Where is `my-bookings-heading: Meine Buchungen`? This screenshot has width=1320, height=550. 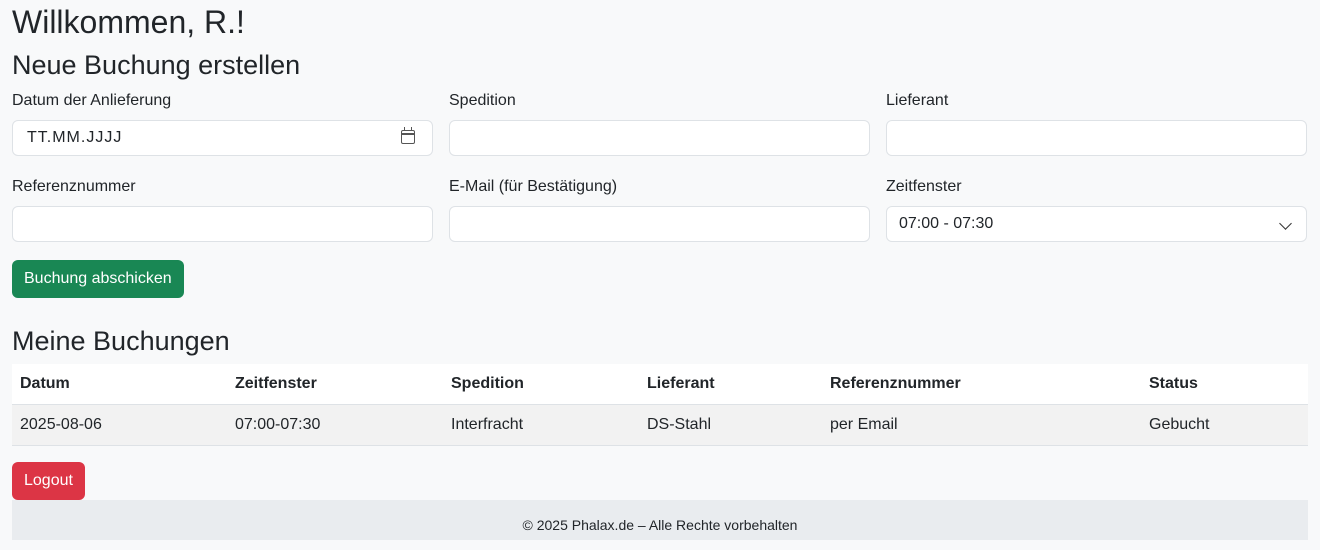 my-bookings-heading: Meine Buchungen is located at coordinates (121, 341).